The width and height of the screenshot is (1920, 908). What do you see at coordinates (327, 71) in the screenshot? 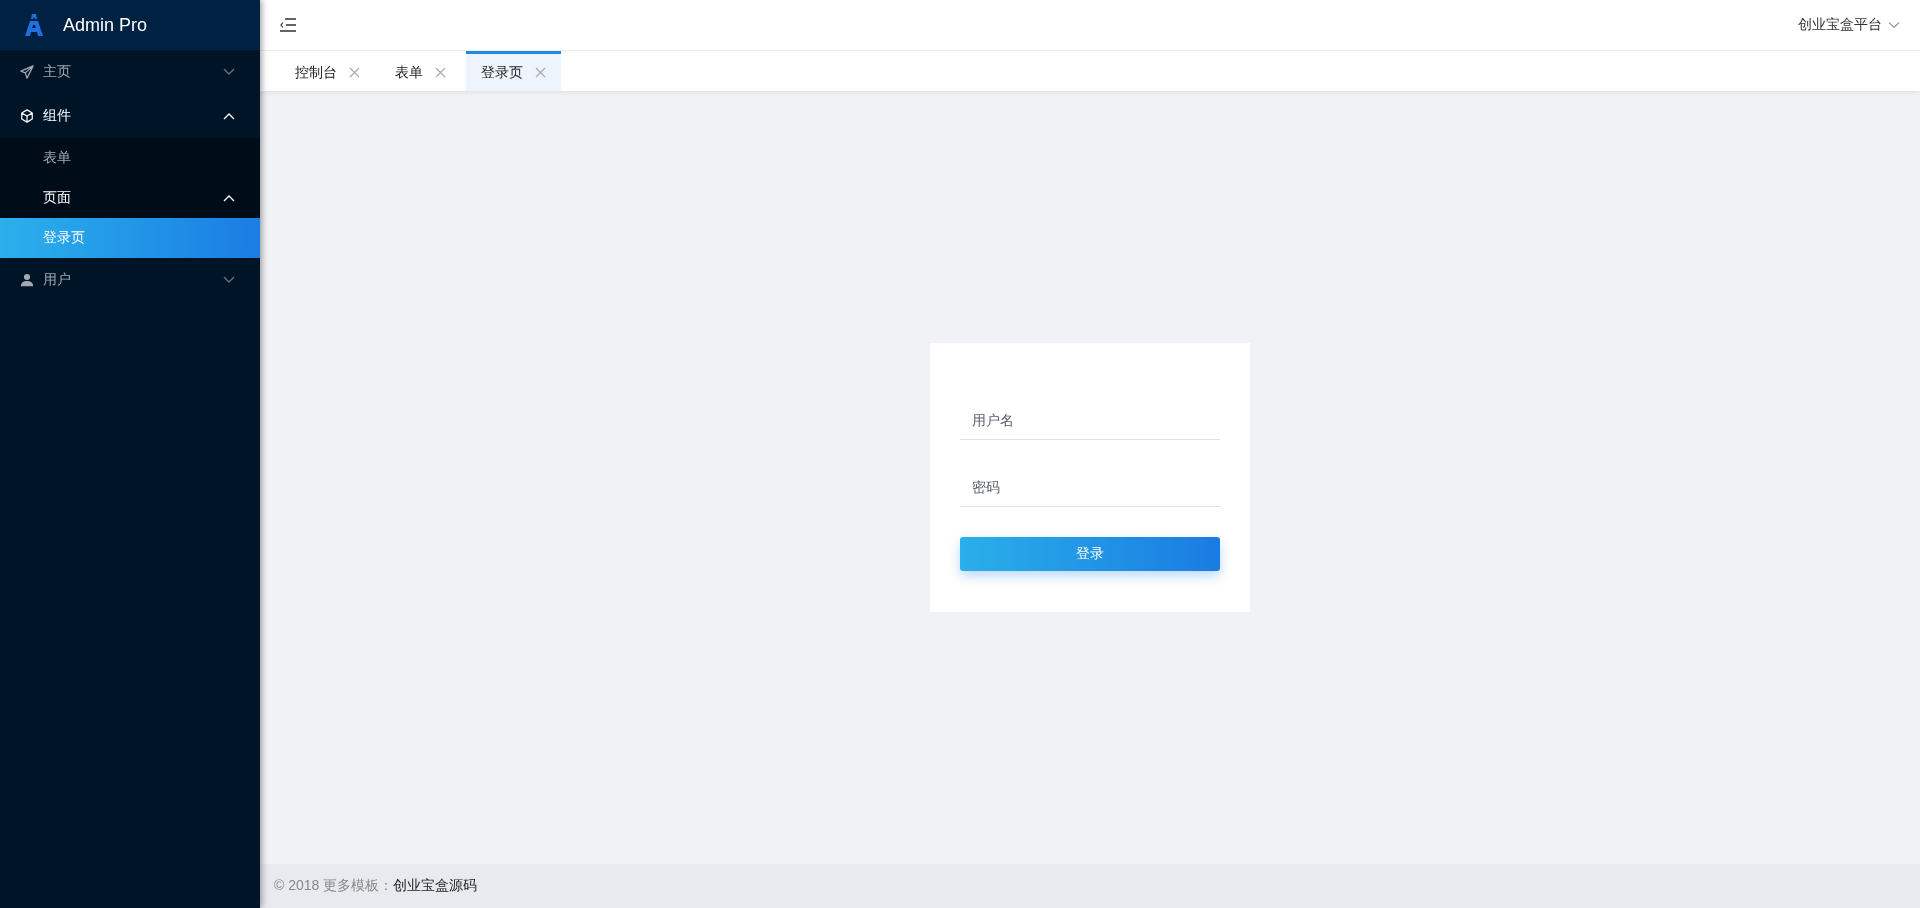
I see `tab: 控制台` at bounding box center [327, 71].